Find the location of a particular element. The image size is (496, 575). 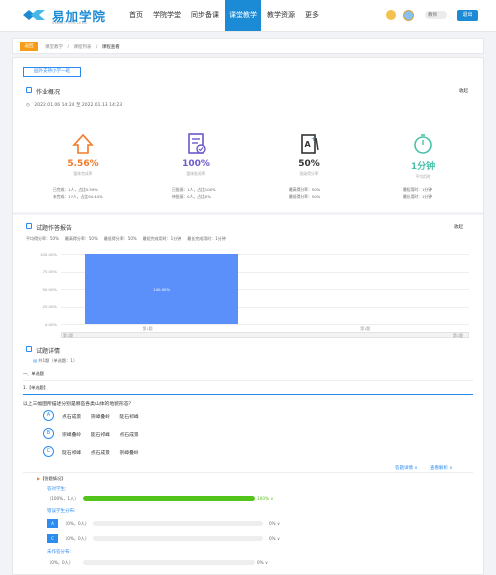

analysis-toggle: 查看解析 ∨ is located at coordinates (441, 468).